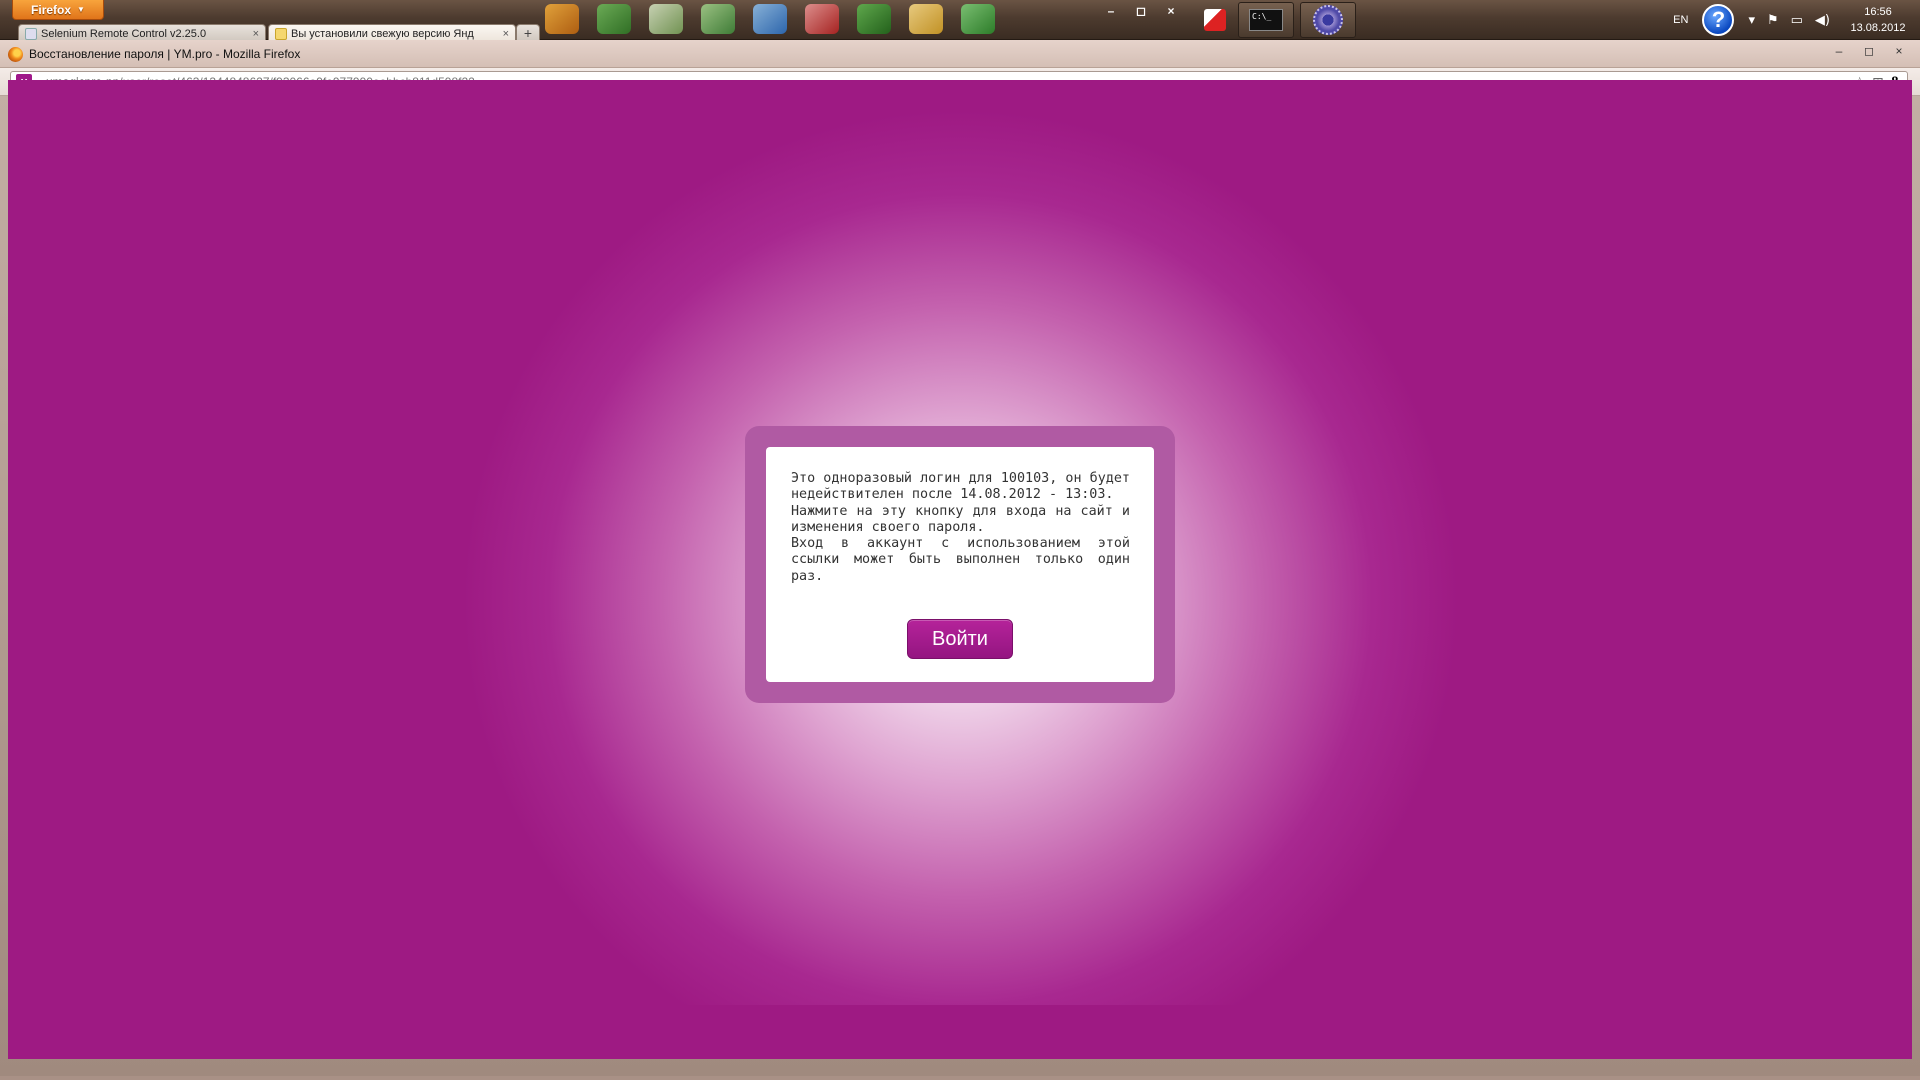  Describe the element at coordinates (382, 33) in the screenshot. I see `tab-label: Вы установили свежую версию Янд` at that location.